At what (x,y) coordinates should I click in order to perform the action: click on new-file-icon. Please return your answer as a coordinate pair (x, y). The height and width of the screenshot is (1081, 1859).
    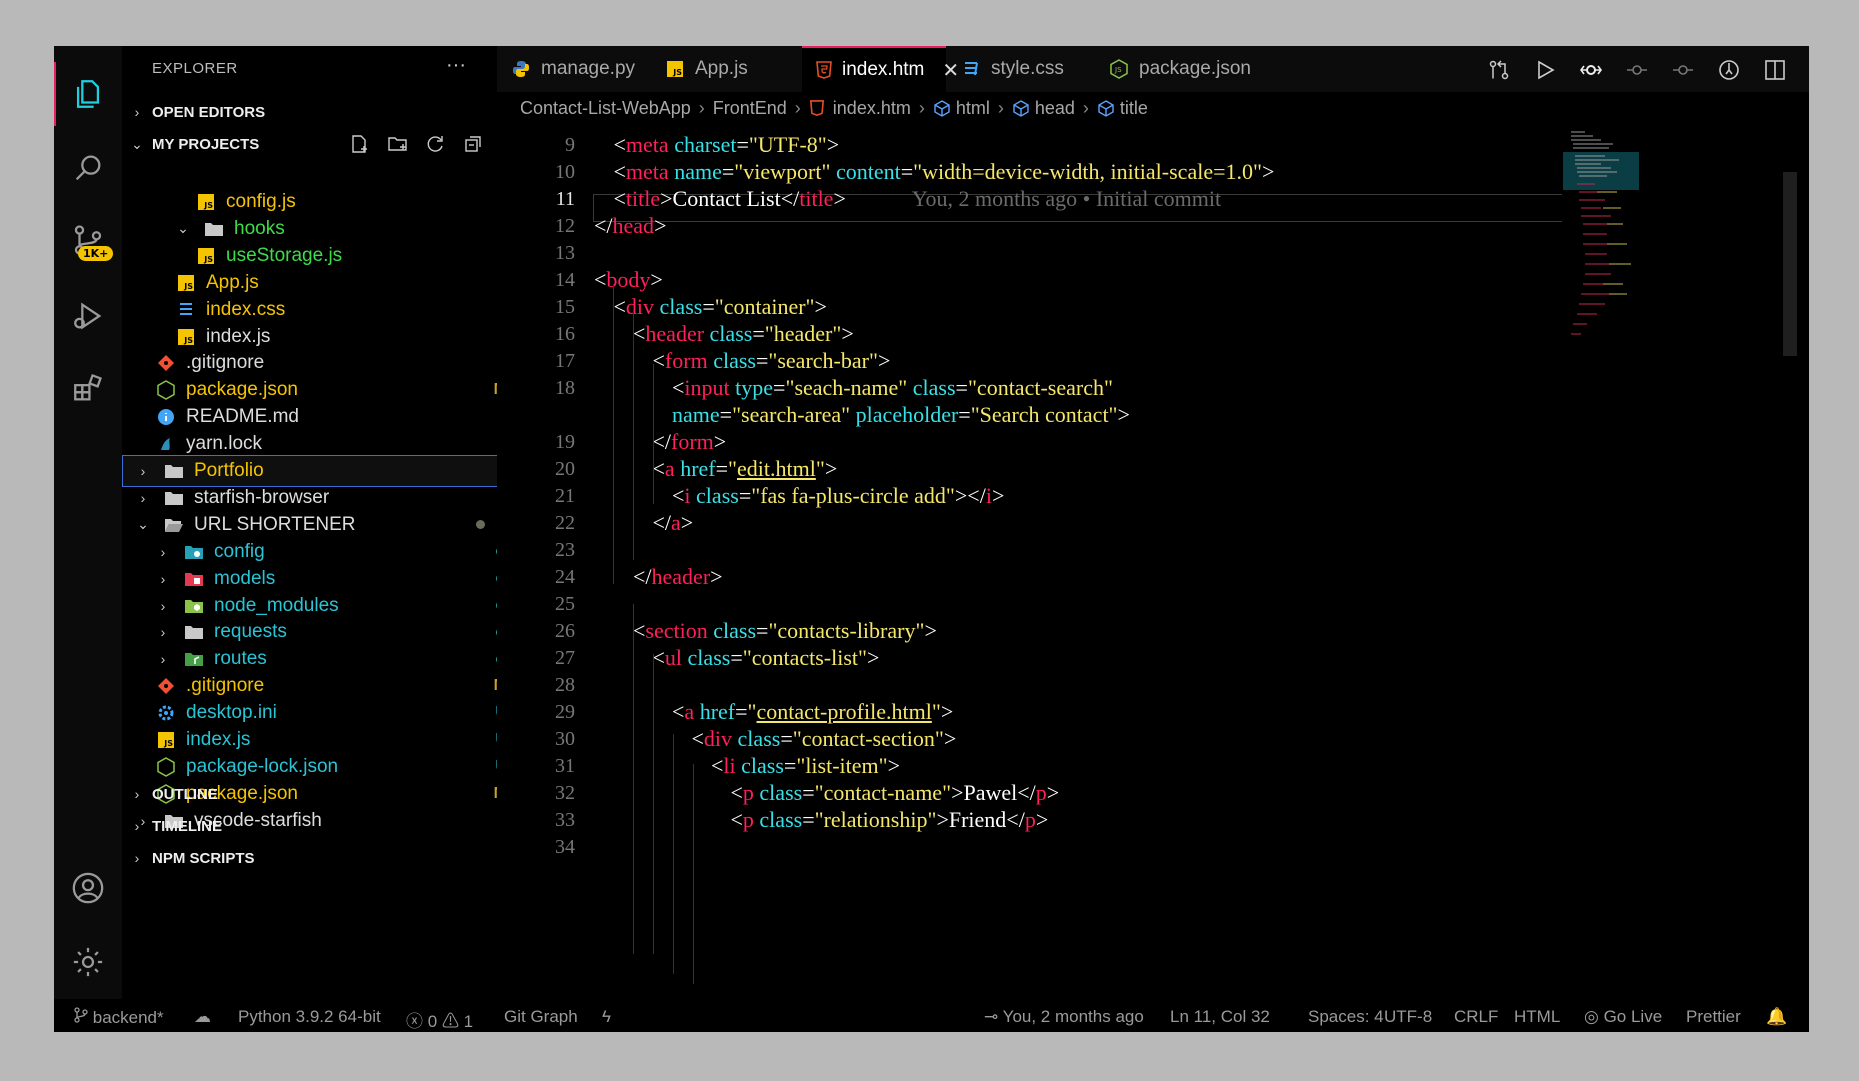
    Looking at the image, I should click on (360, 144).